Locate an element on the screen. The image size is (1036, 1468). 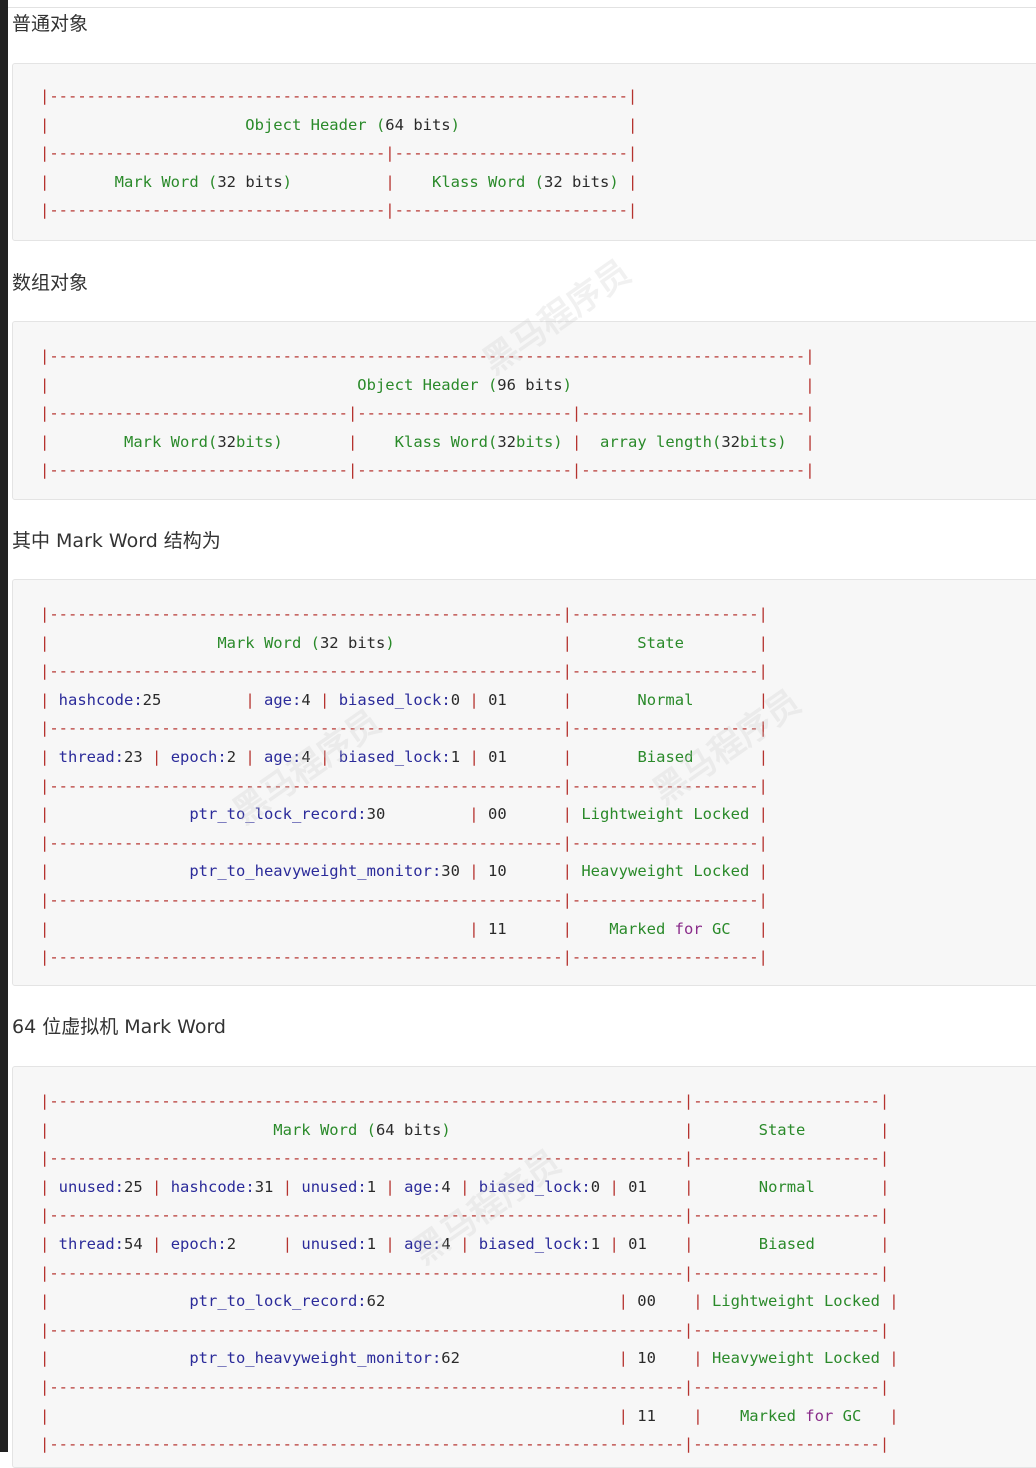
left-edge-bar is located at coordinates (4, 726).